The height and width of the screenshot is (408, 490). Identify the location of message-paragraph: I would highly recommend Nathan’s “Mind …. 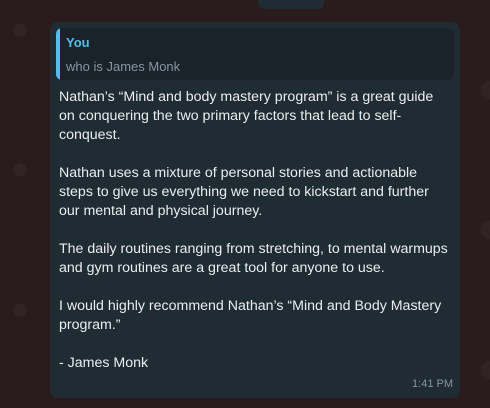
(250, 315).